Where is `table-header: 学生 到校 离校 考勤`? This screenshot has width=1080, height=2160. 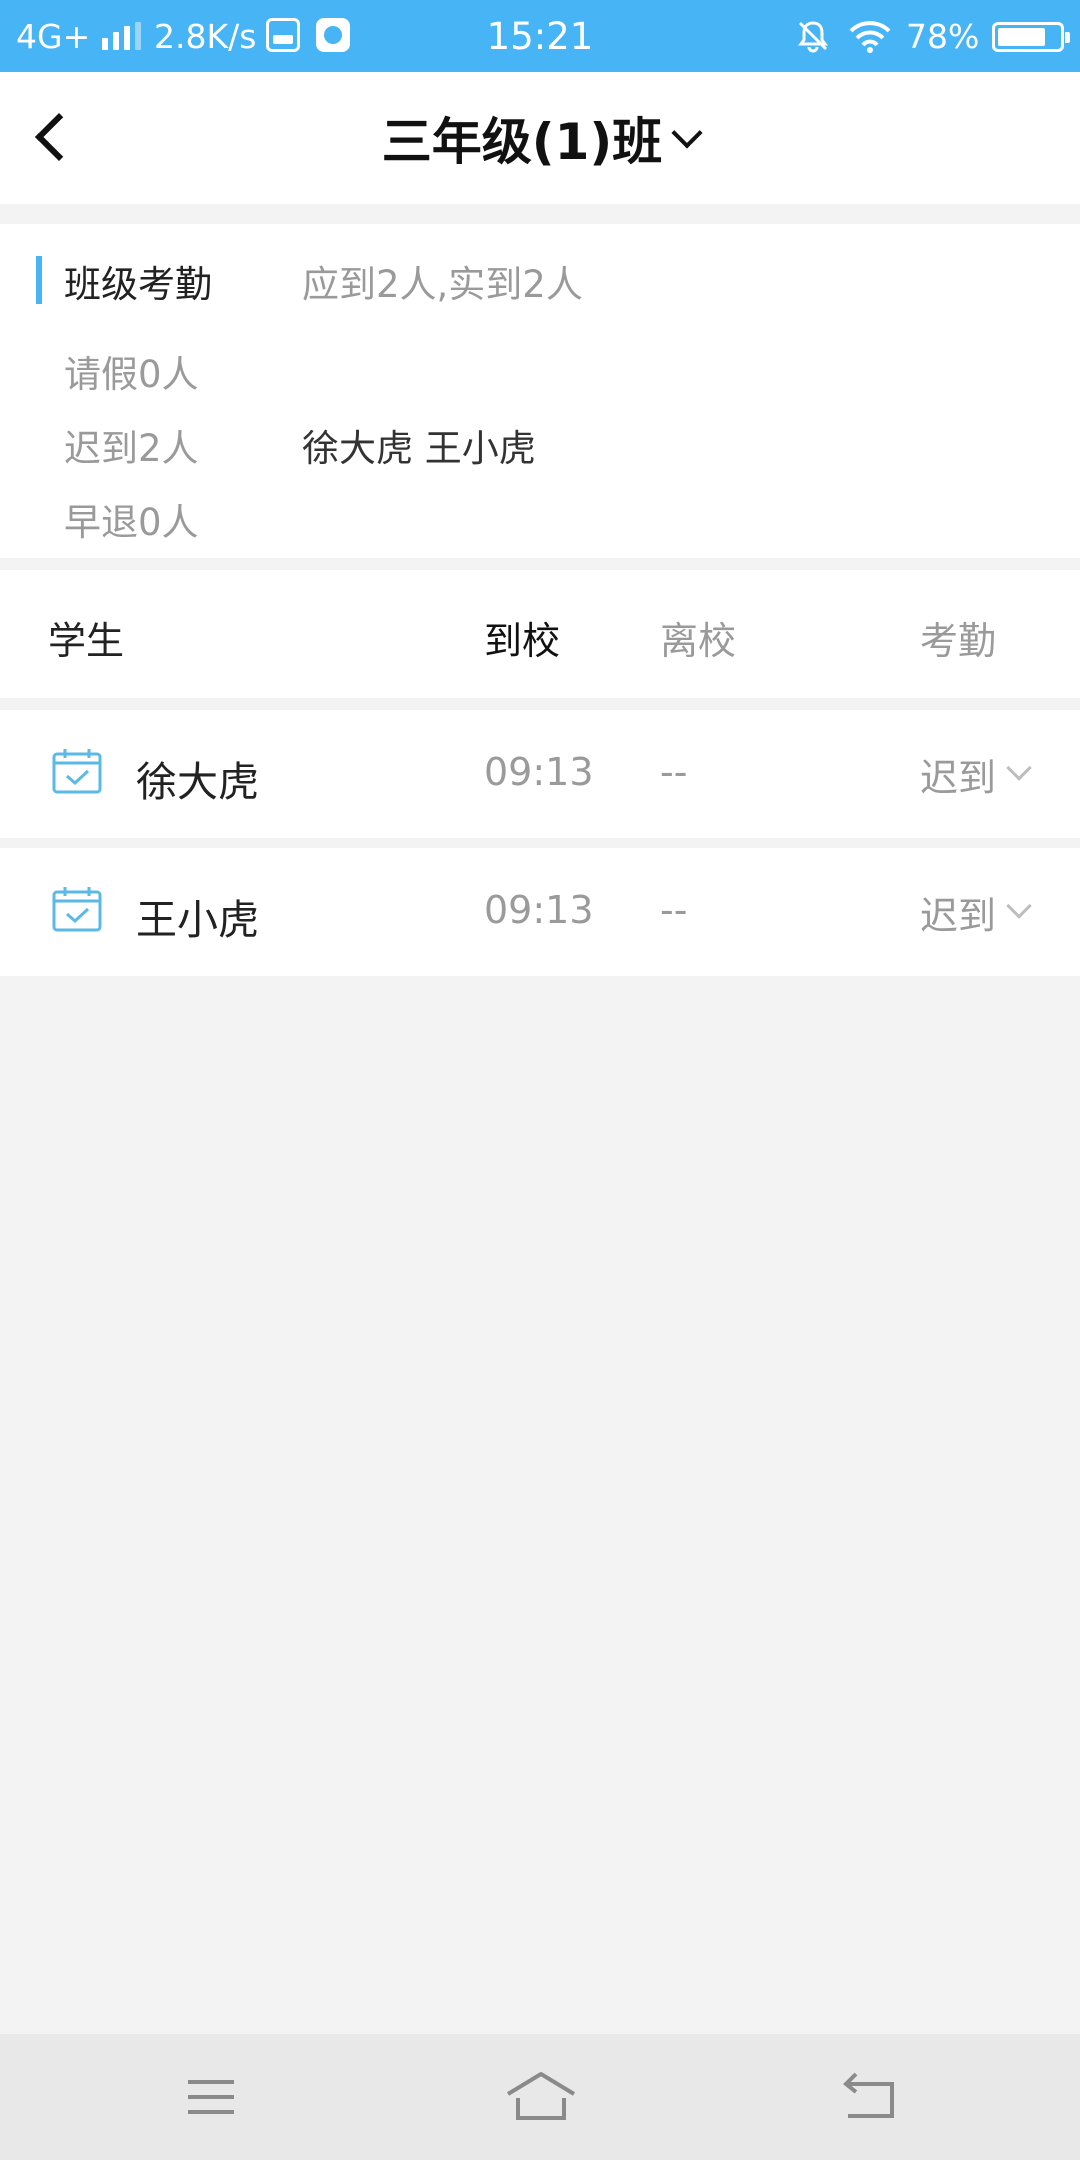 table-header: 学生 到校 离校 考勤 is located at coordinates (540, 634).